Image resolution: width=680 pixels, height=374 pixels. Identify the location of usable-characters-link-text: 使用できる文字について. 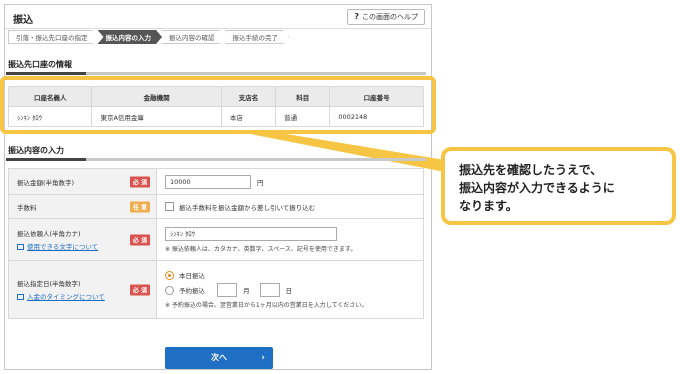
(63, 247).